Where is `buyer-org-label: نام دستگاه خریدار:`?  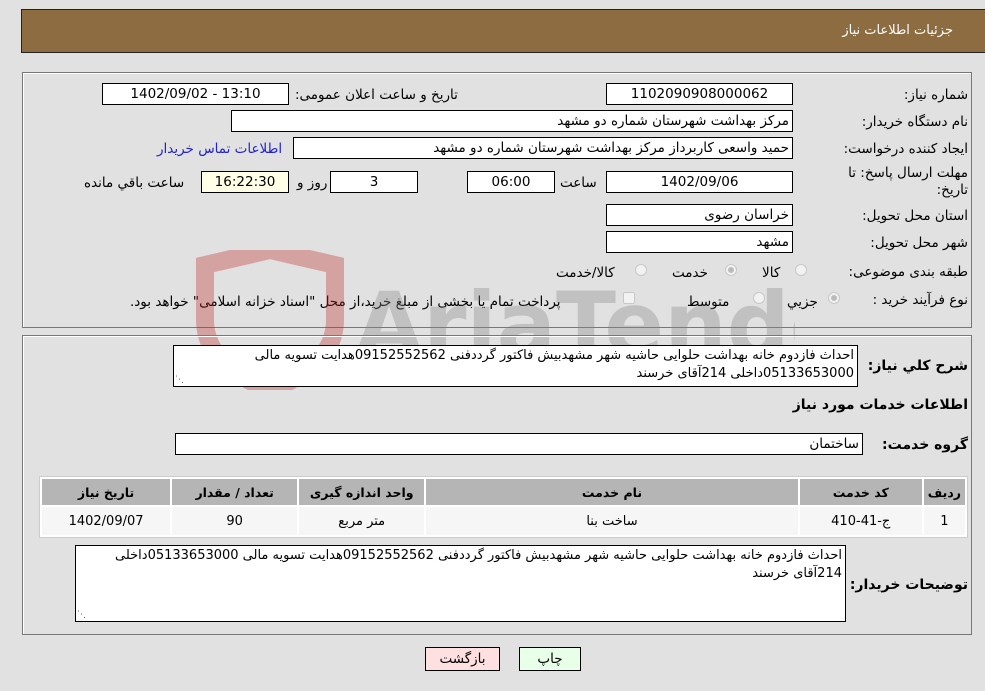 buyer-org-label: نام دستگاه خریدار: is located at coordinates (914, 122).